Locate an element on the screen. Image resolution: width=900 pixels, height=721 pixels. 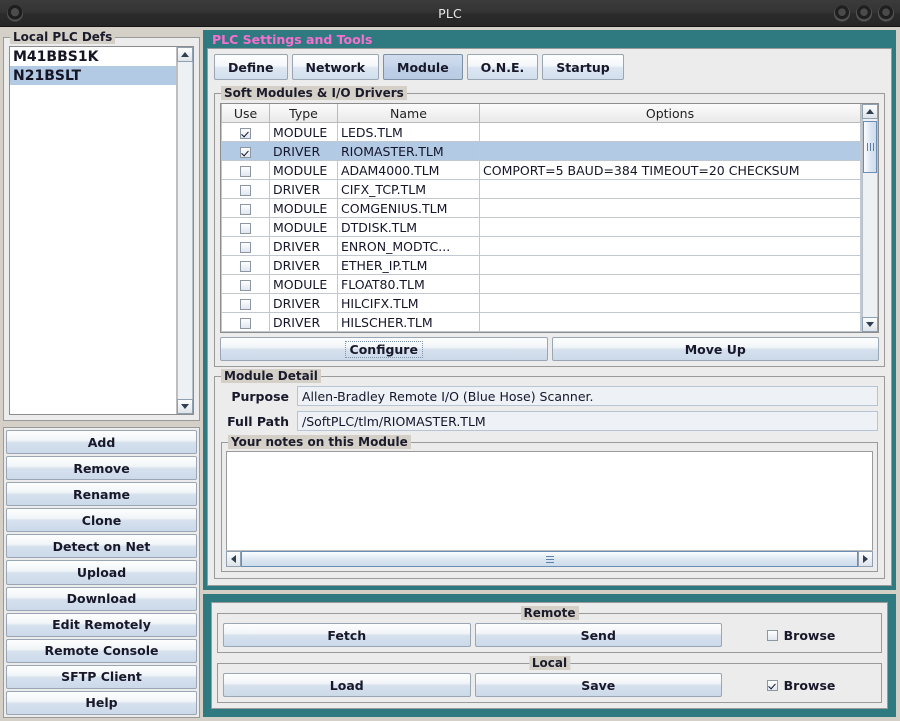
tab-o-n-e-: O.N.E. is located at coordinates (502, 67).